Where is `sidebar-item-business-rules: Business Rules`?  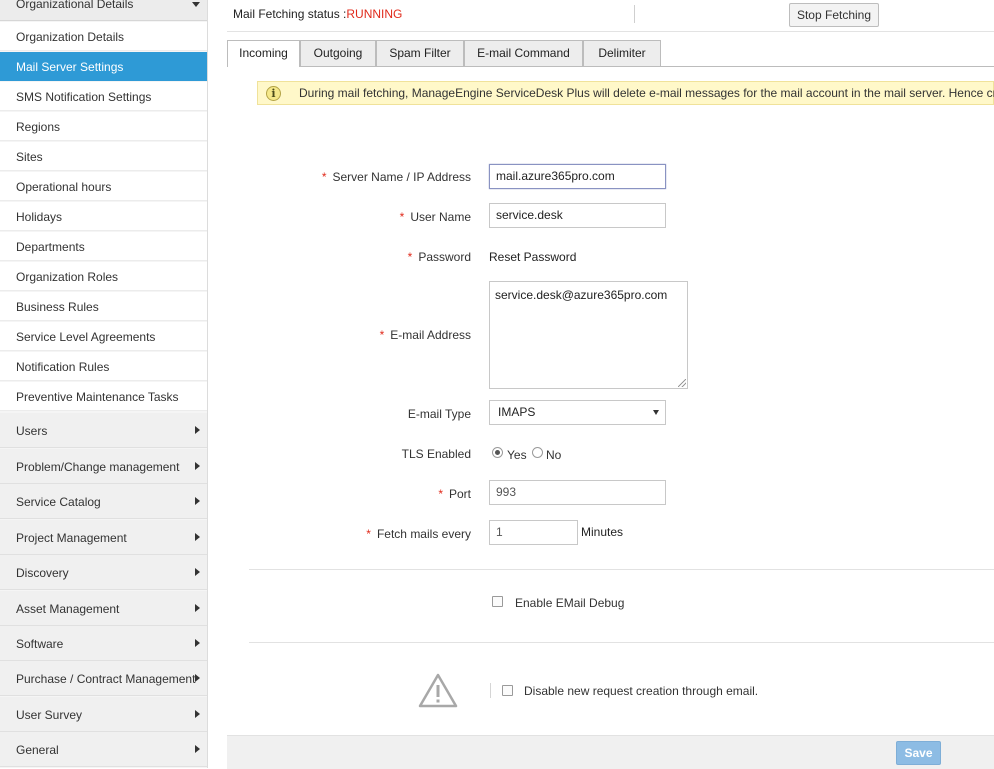
sidebar-item-business-rules: Business Rules is located at coordinates (103, 306).